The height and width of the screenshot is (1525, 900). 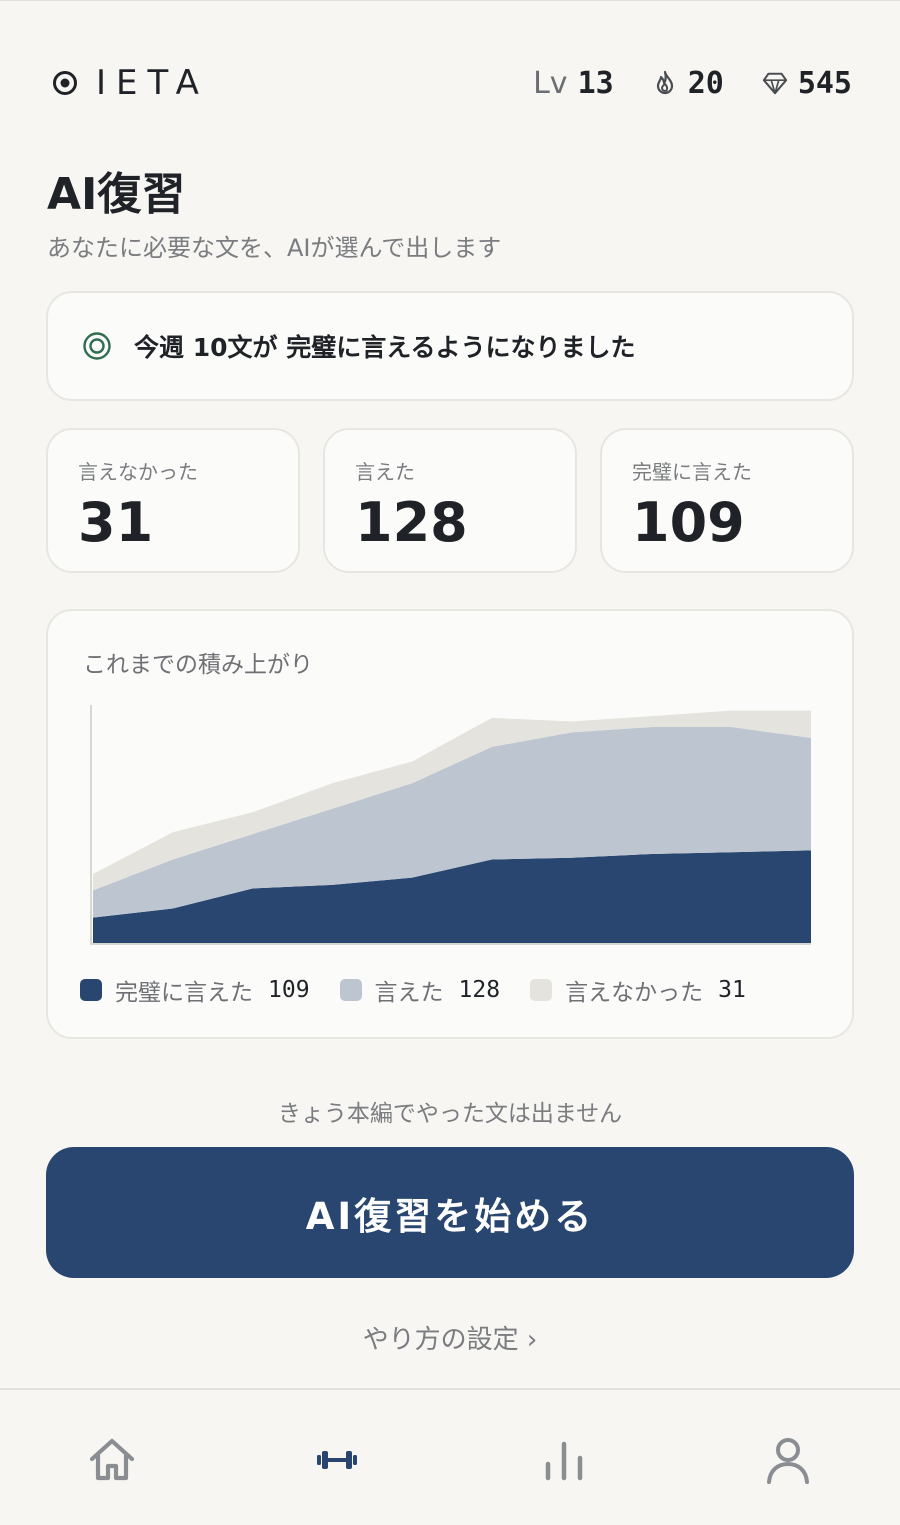 What do you see at coordinates (274, 248) in the screenshot?
I see `page-subtitle: あなたに必要な文を、AIが選んで出します` at bounding box center [274, 248].